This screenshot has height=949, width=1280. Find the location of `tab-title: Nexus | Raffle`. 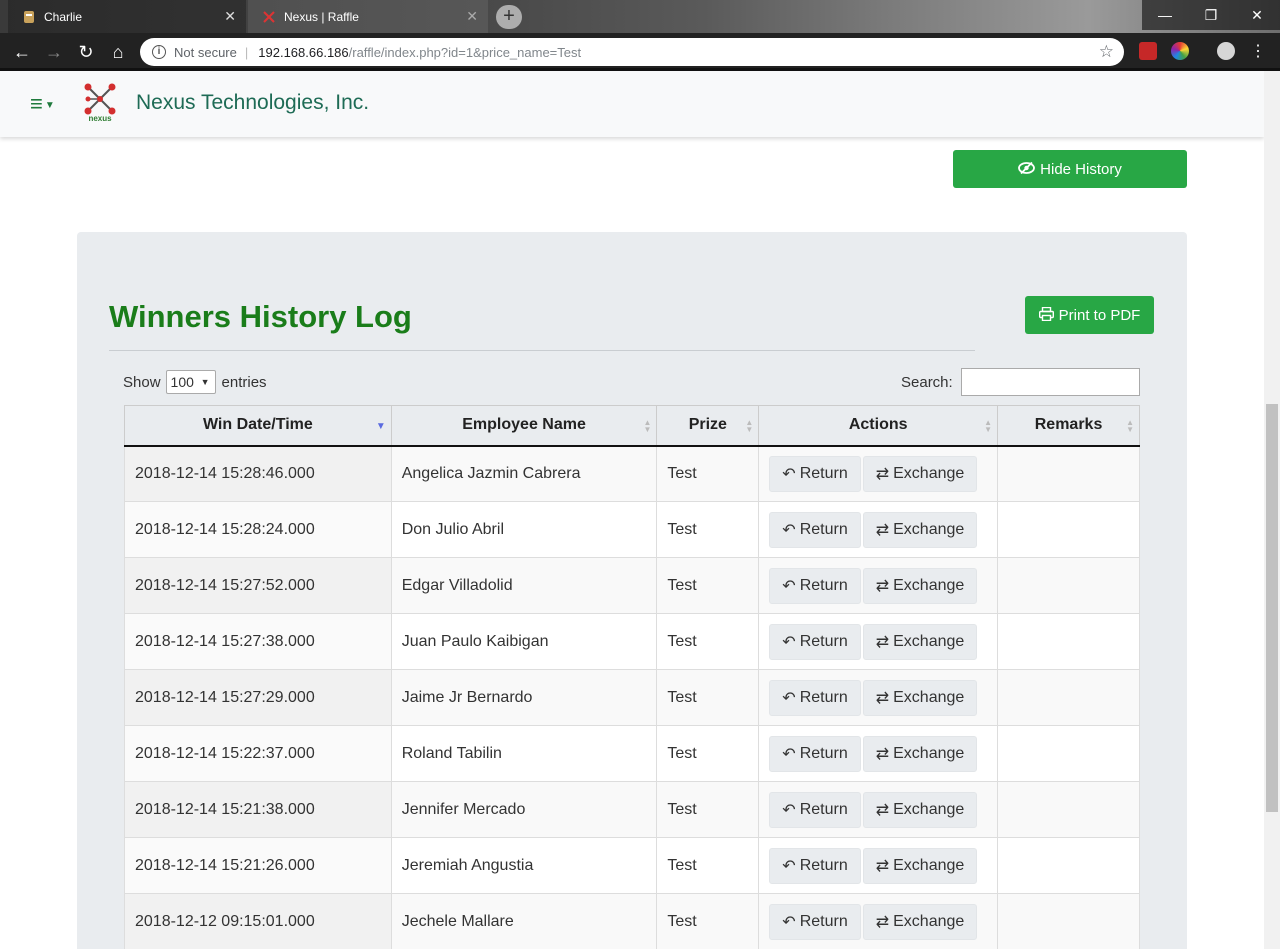

tab-title: Nexus | Raffle is located at coordinates (321, 16).